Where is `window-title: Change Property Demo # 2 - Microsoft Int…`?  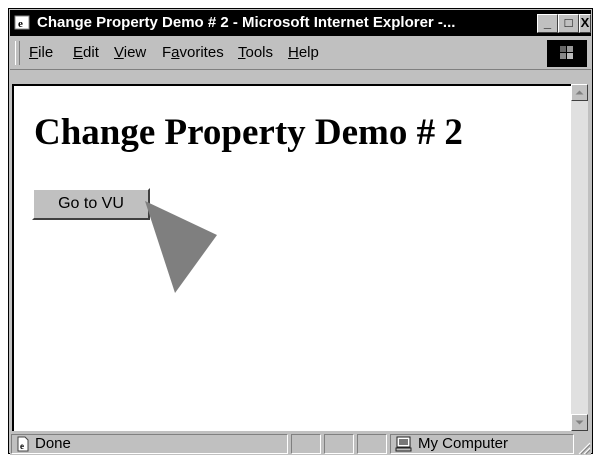 window-title: Change Property Demo # 2 - Microsoft Int… is located at coordinates (246, 22).